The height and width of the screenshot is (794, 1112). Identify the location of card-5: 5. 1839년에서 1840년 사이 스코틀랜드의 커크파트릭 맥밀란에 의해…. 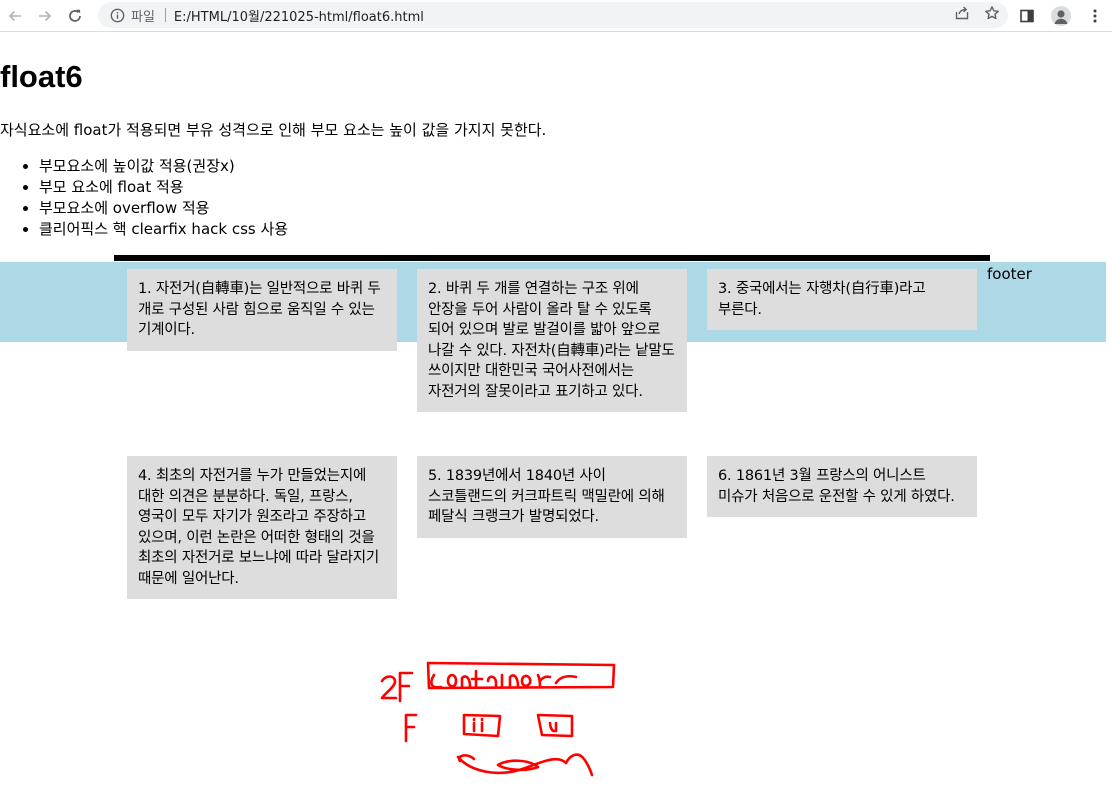
(552, 497).